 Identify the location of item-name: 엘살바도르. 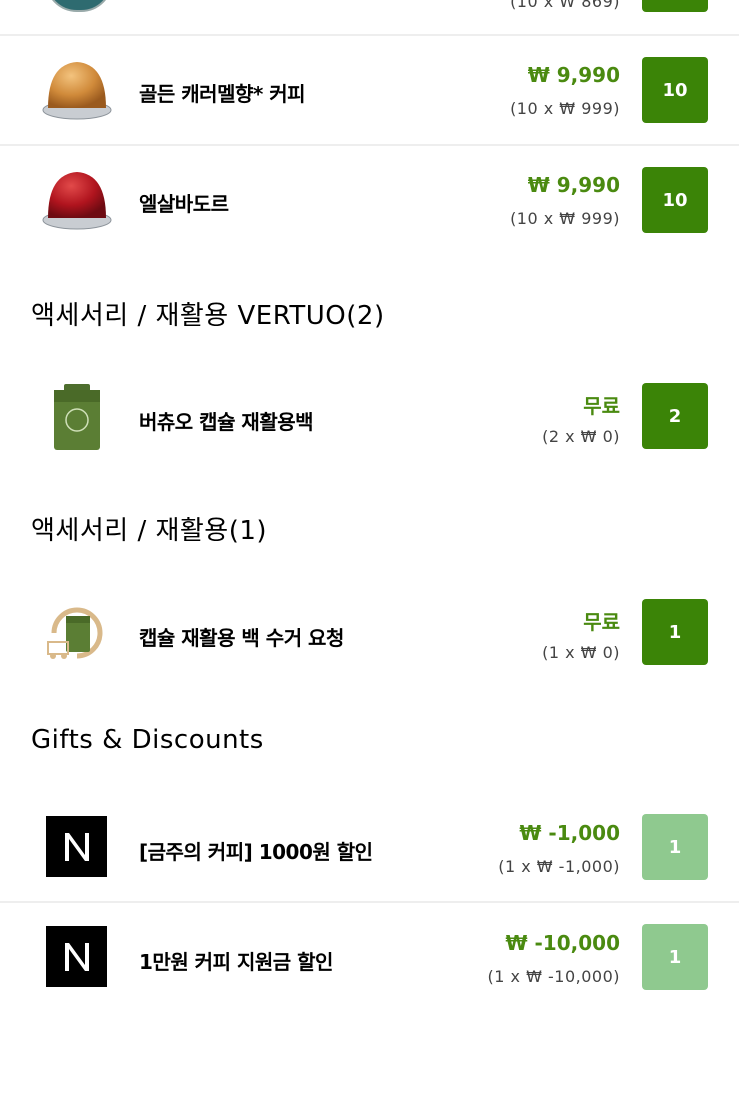
(184, 204).